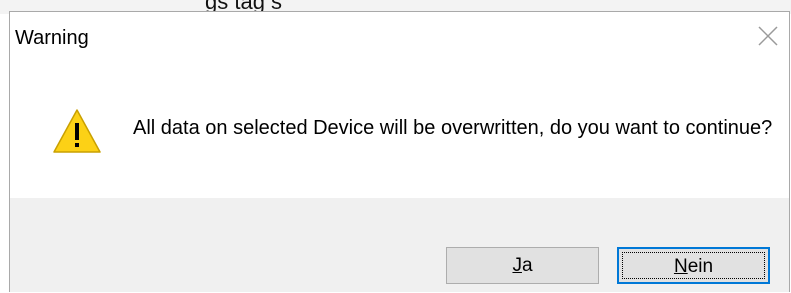  I want to click on yes-button: Ja, so click(522, 265).